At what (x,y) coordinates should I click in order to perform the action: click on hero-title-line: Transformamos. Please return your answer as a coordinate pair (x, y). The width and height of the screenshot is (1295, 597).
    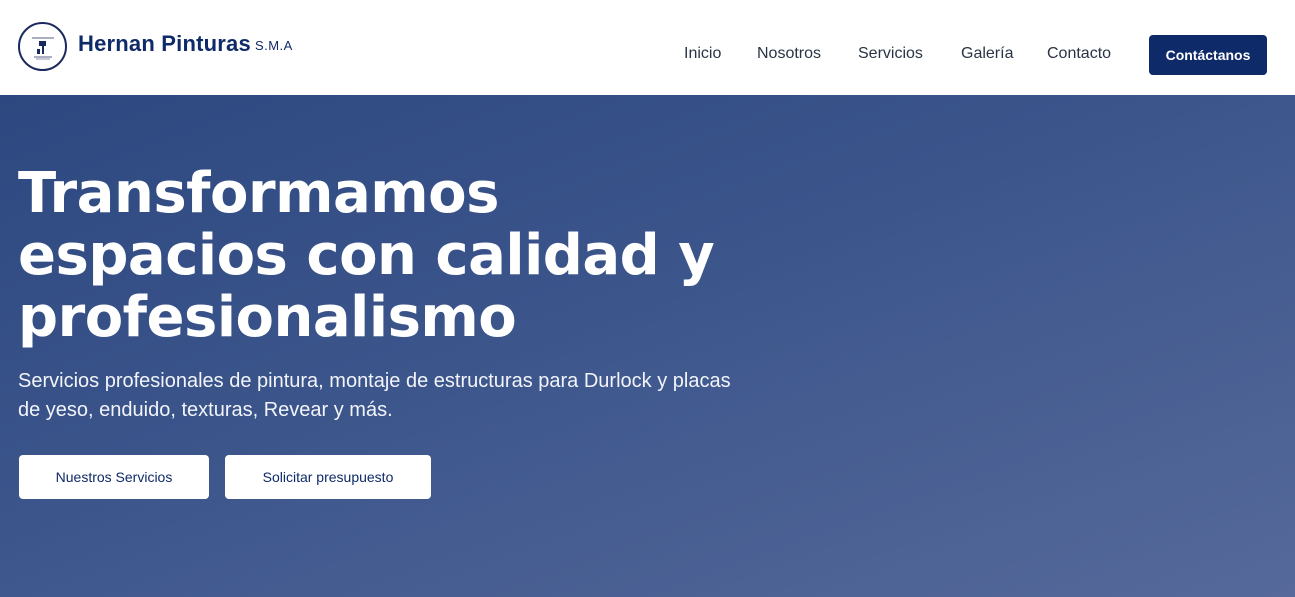
    Looking at the image, I should click on (258, 193).